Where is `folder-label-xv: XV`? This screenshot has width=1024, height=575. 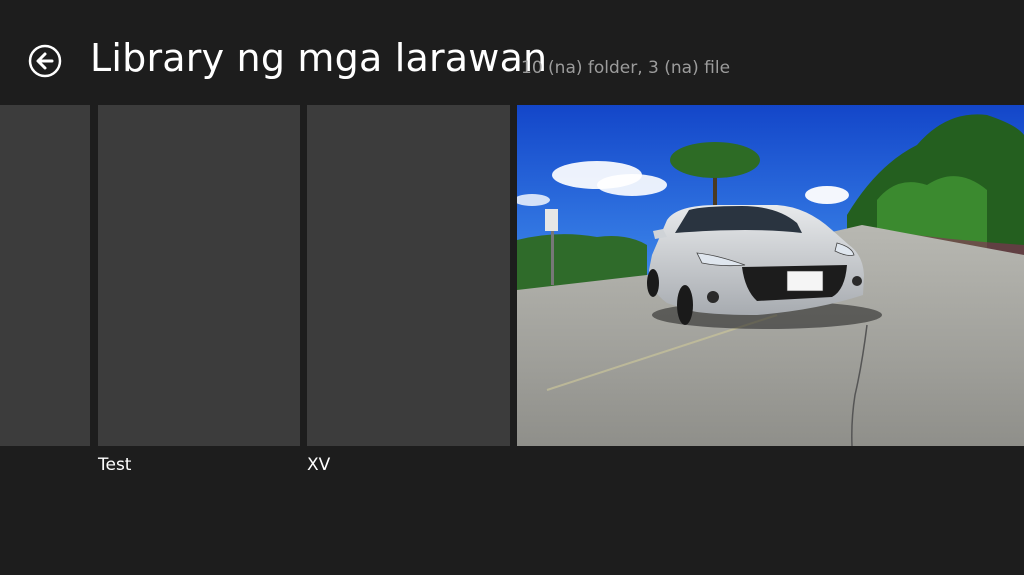
folder-label-xv: XV is located at coordinates (319, 465).